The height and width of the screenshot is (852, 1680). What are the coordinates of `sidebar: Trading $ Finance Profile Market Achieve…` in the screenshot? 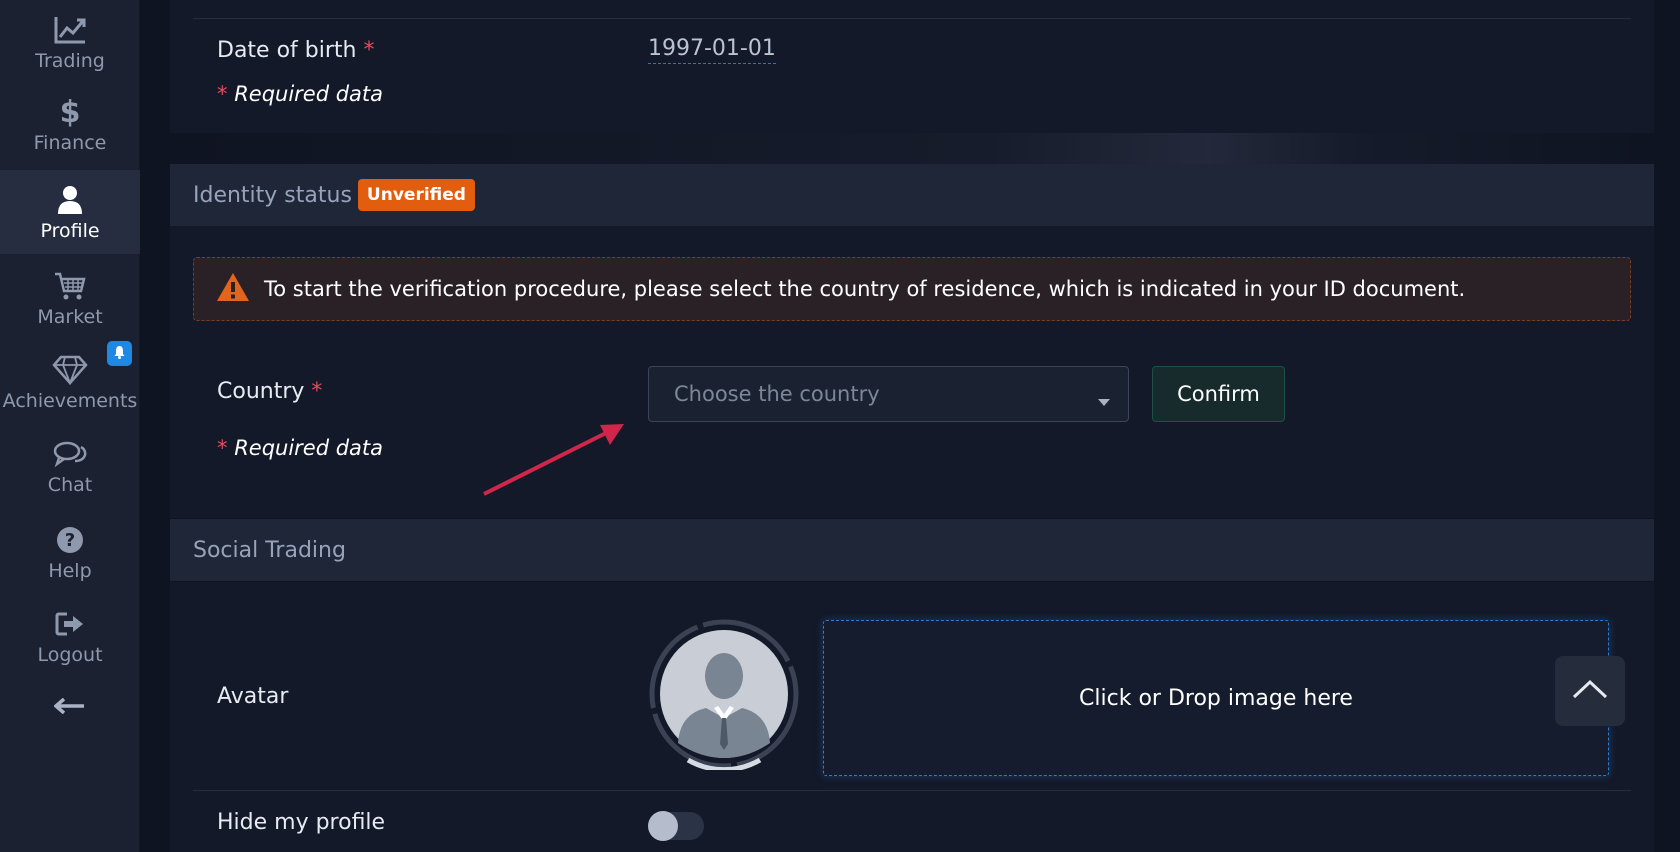 It's located at (70, 426).